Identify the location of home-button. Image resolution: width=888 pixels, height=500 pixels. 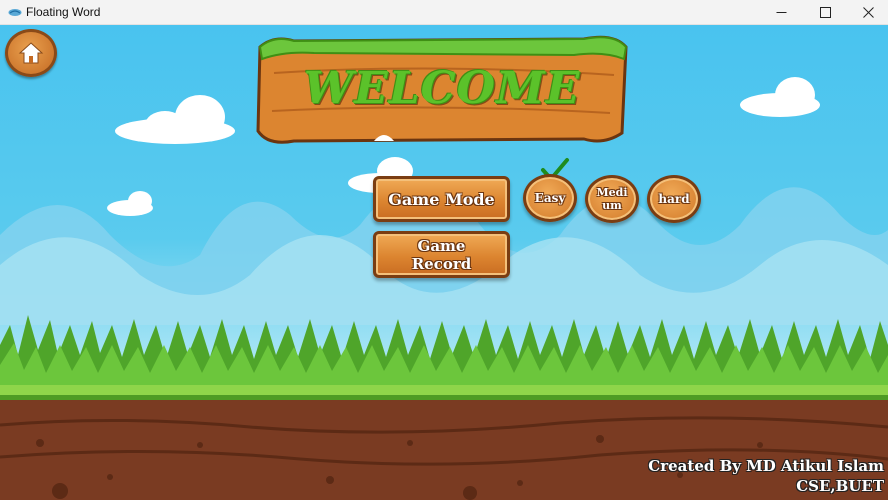
(31, 53).